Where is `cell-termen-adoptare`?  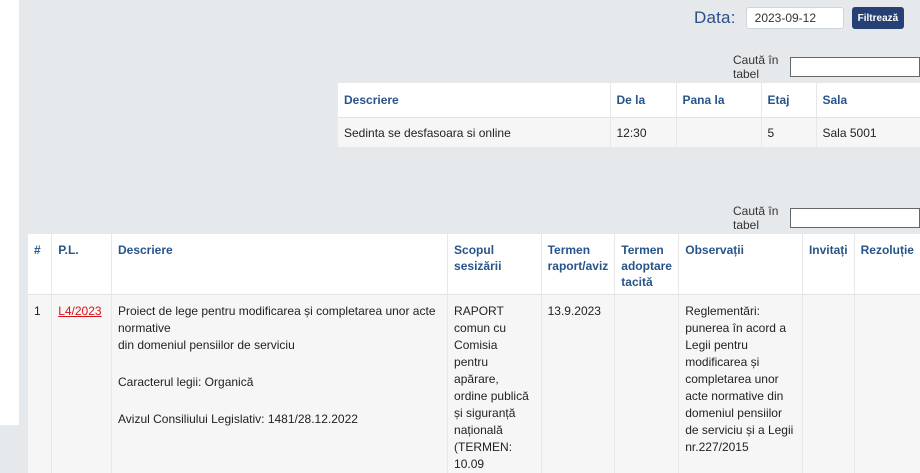
cell-termen-adoptare is located at coordinates (647, 384).